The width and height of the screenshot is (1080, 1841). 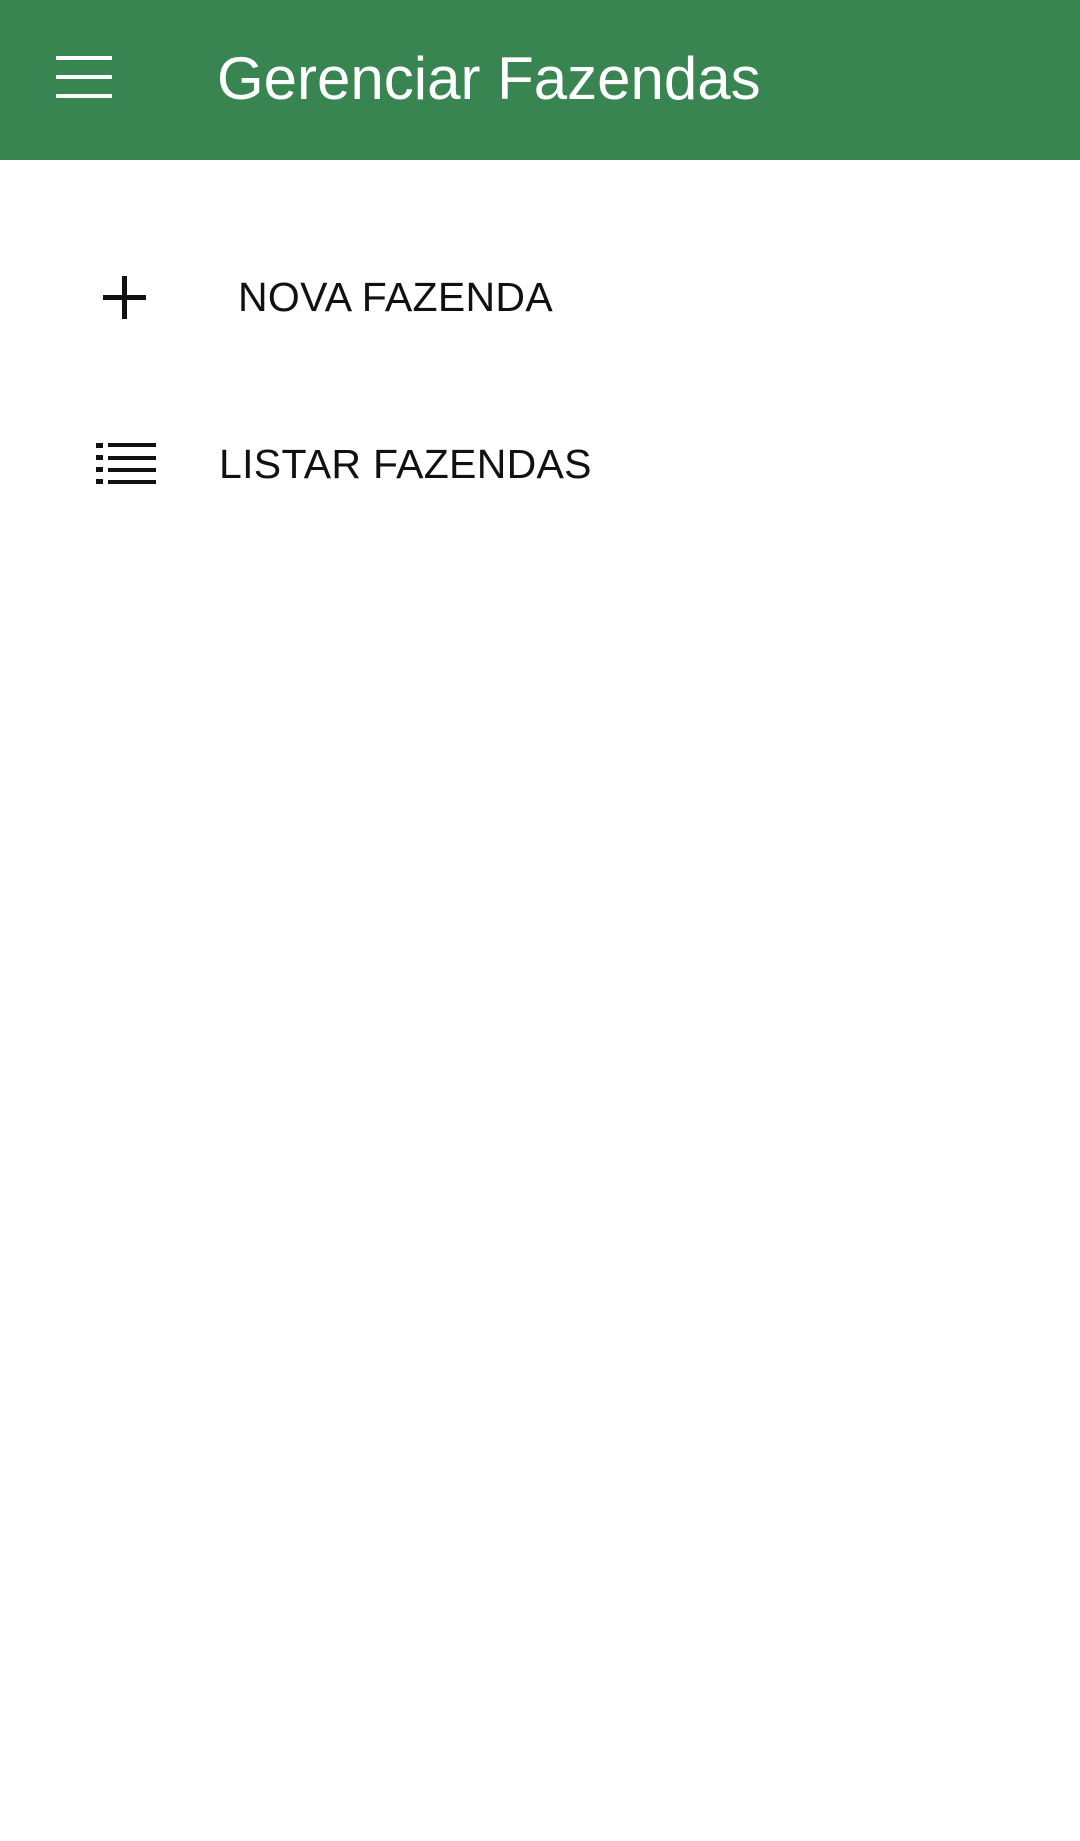 I want to click on plus-icon, so click(x=124, y=297).